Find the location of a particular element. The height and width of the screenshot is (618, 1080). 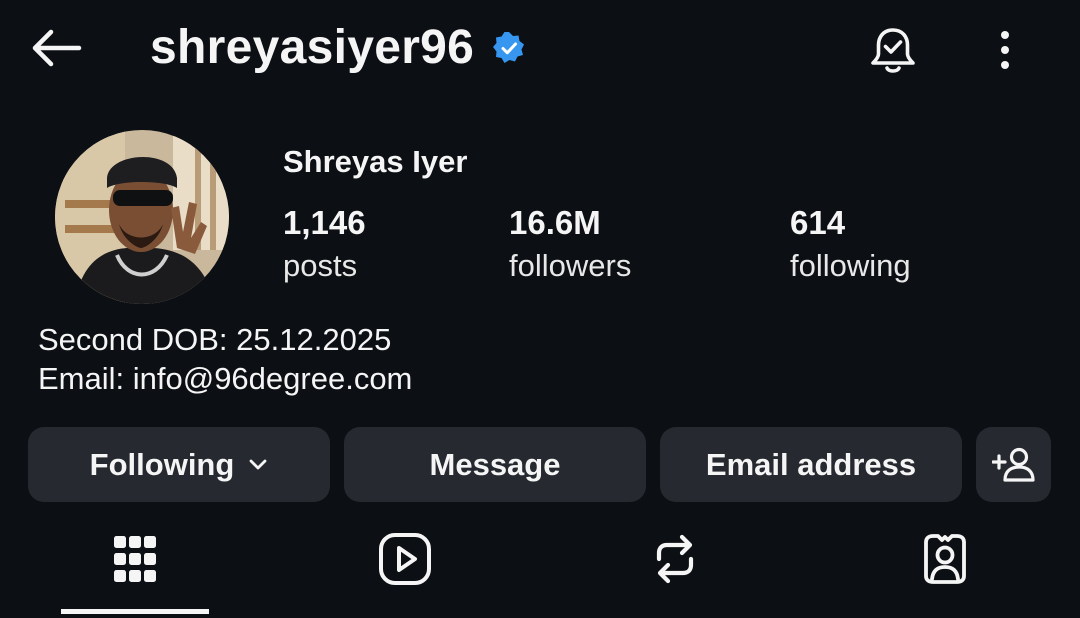

followers-label: followers is located at coordinates (570, 265).